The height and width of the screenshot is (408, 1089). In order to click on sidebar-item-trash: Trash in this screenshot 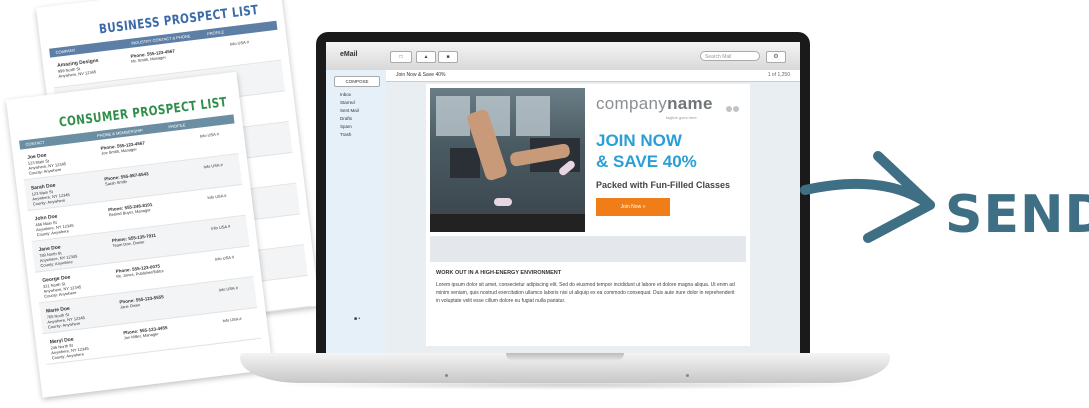, I will do `click(345, 134)`.